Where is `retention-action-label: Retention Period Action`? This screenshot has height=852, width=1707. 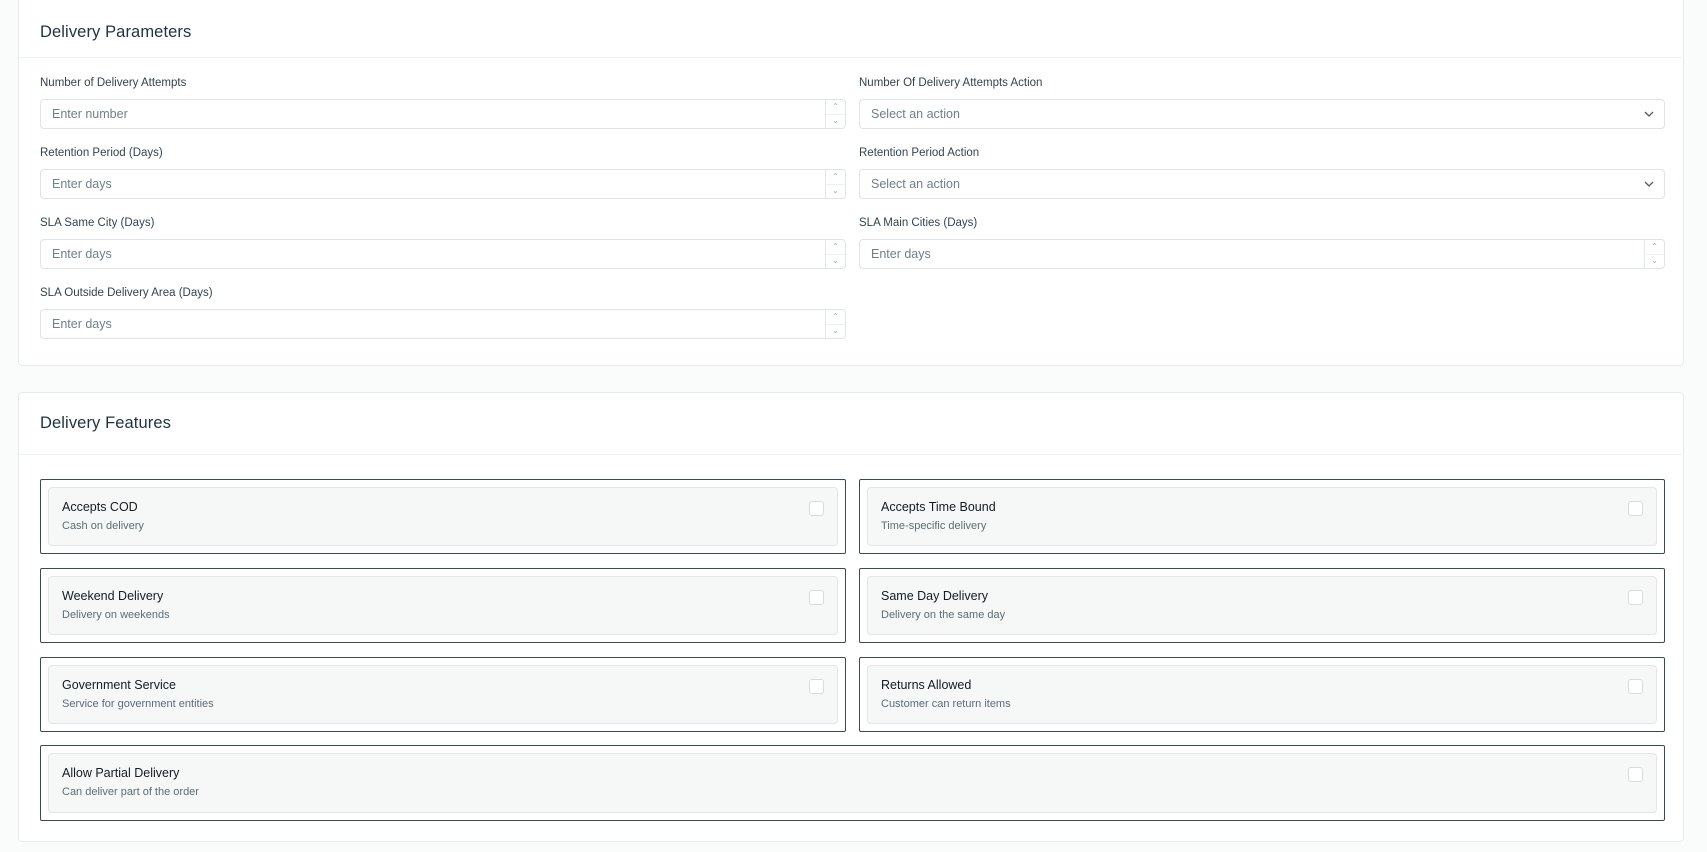 retention-action-label: Retention Period Action is located at coordinates (919, 153).